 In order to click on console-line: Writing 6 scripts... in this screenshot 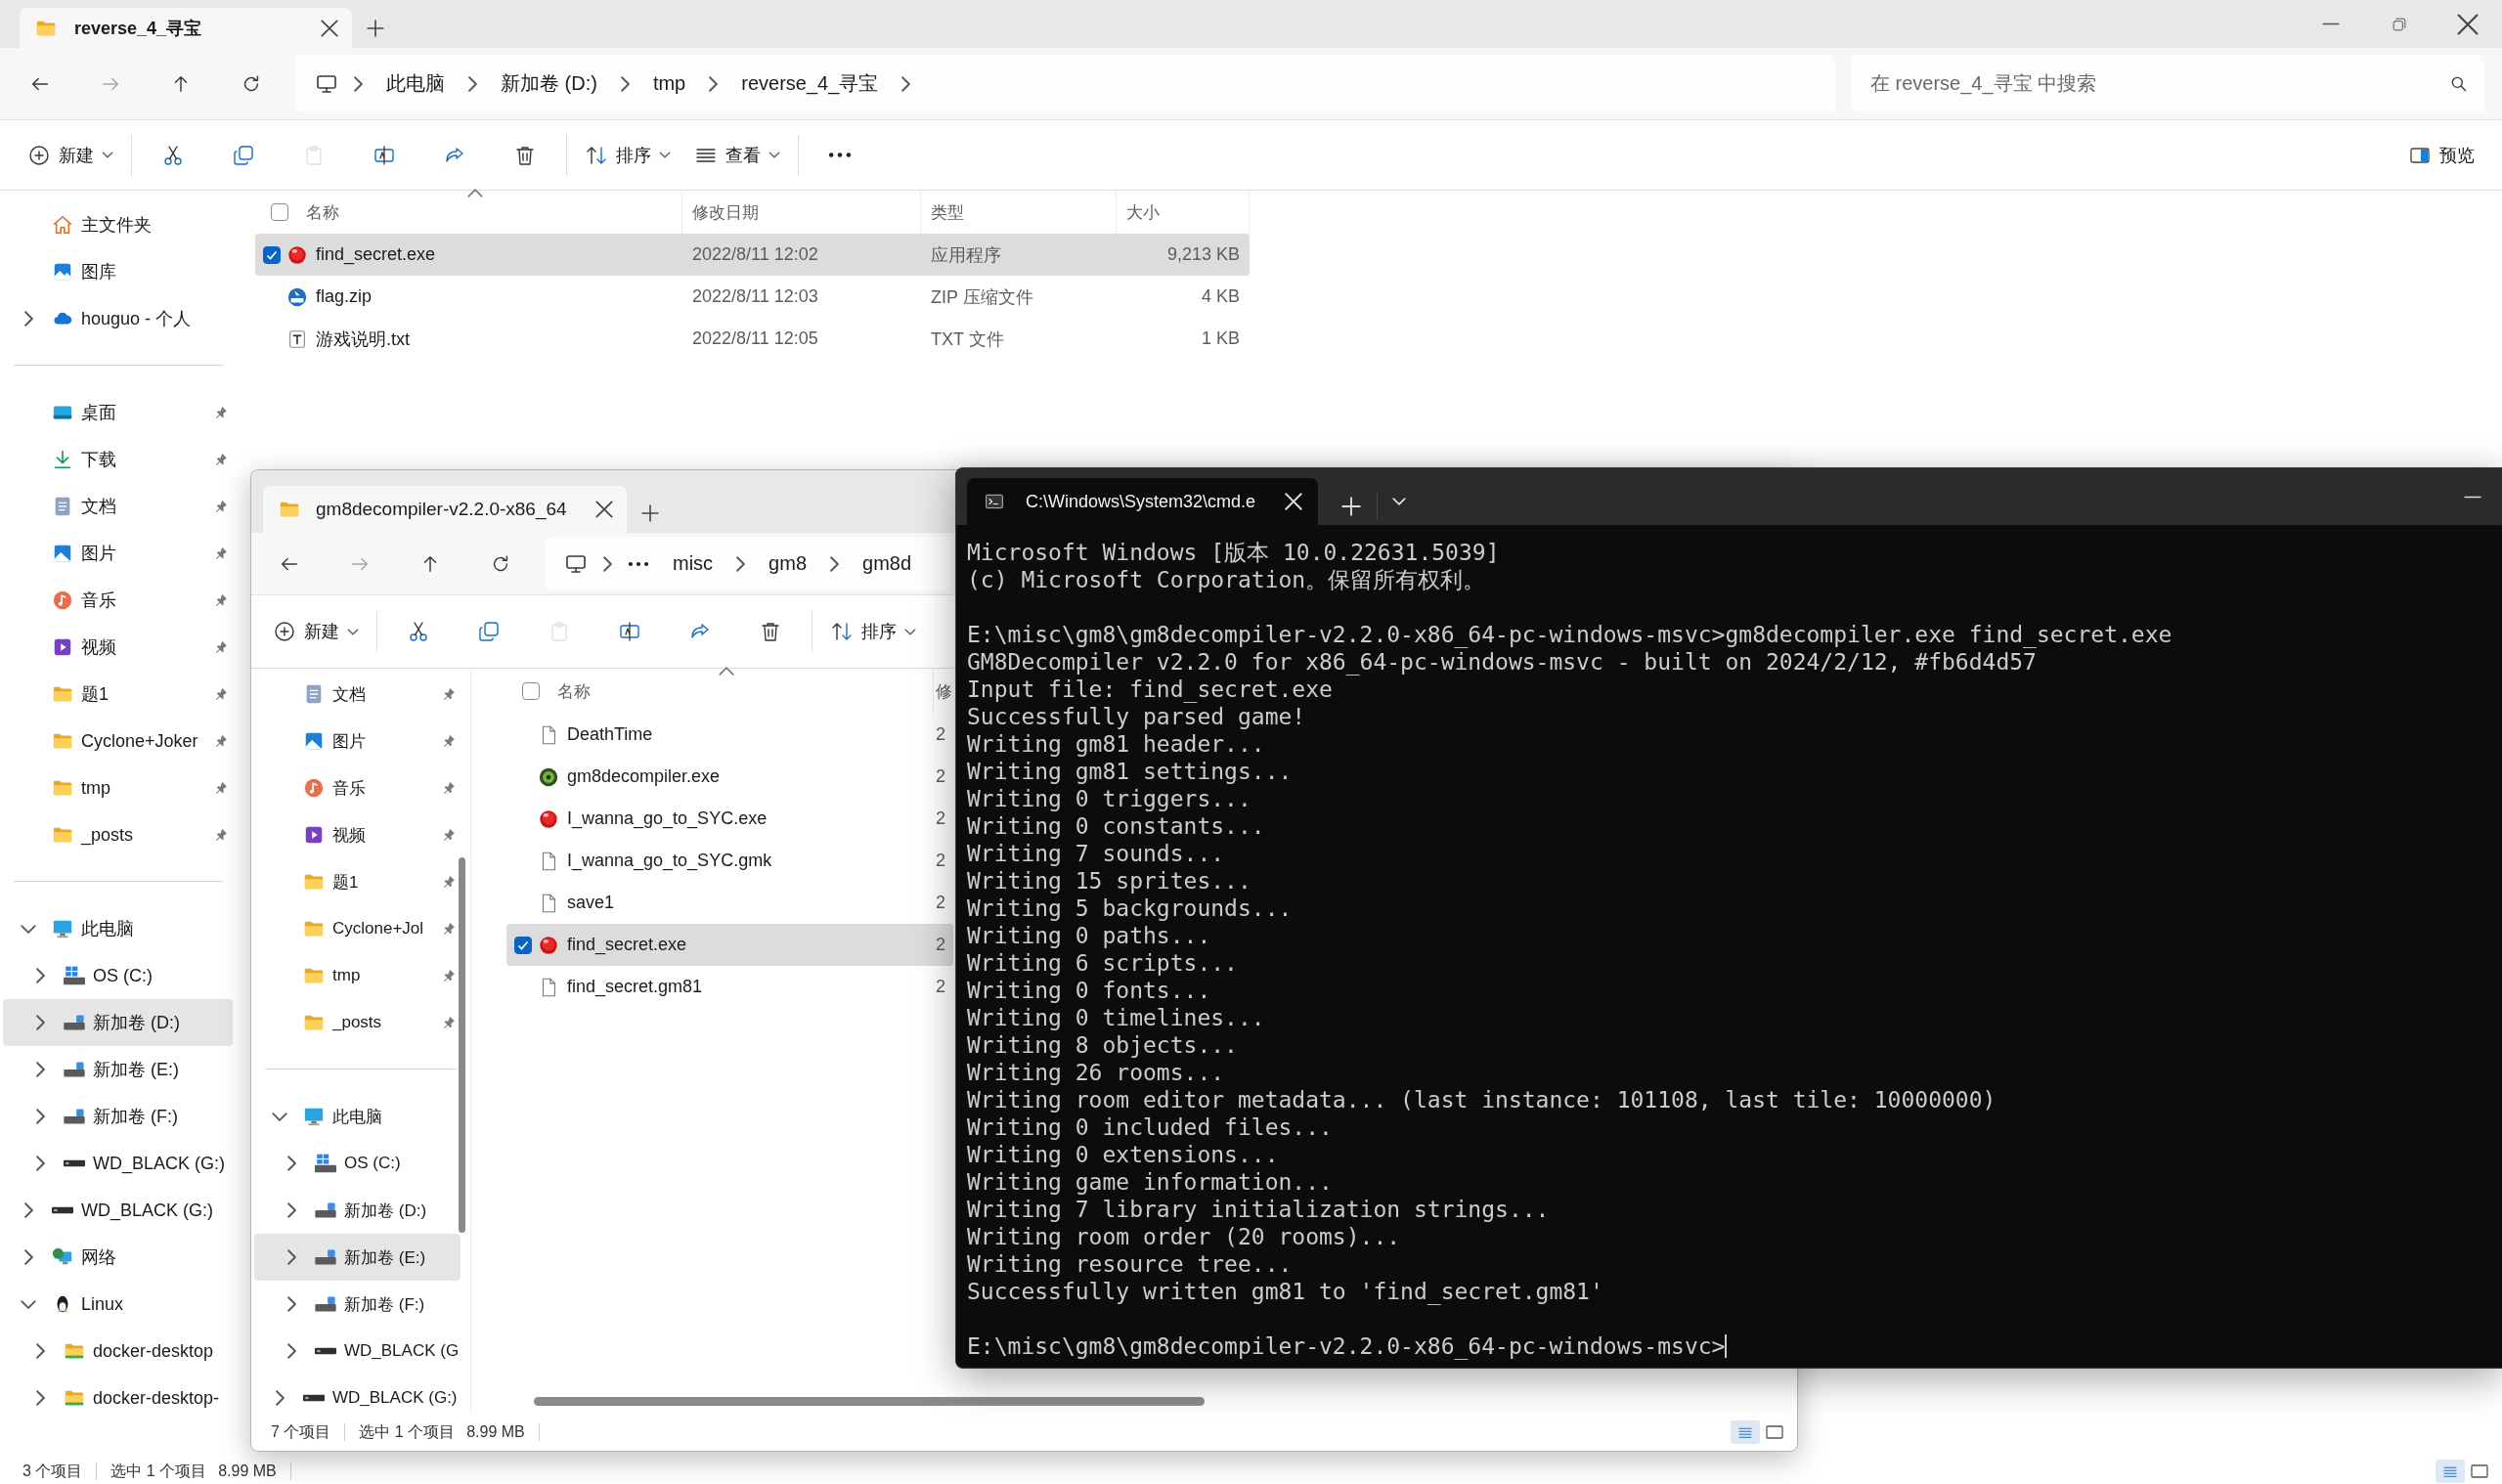, I will do `click(1103, 963)`.